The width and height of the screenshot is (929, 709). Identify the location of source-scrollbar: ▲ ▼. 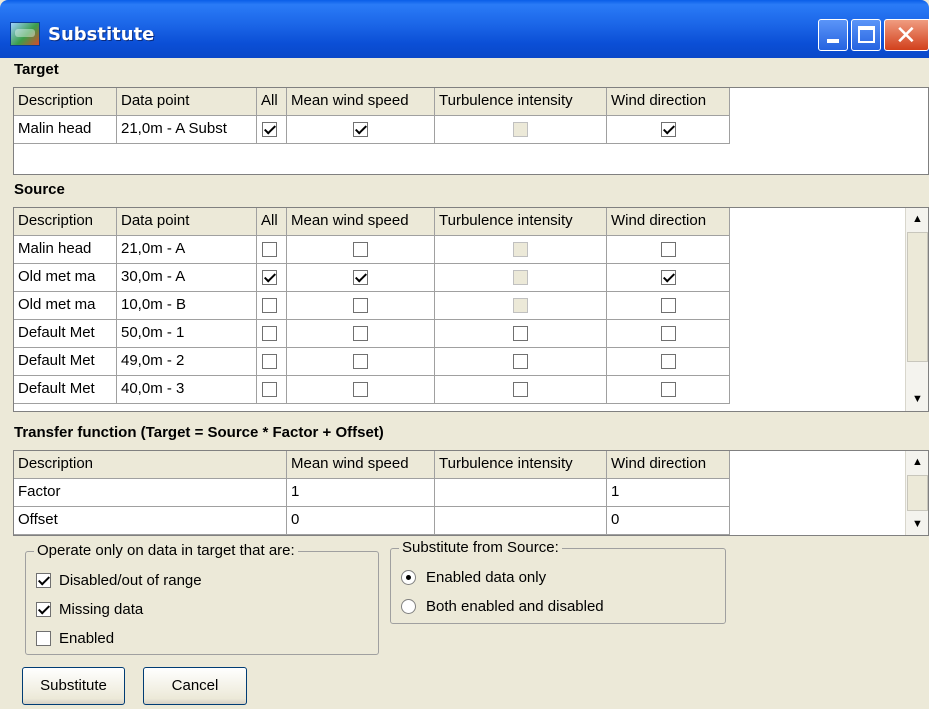
(916, 309).